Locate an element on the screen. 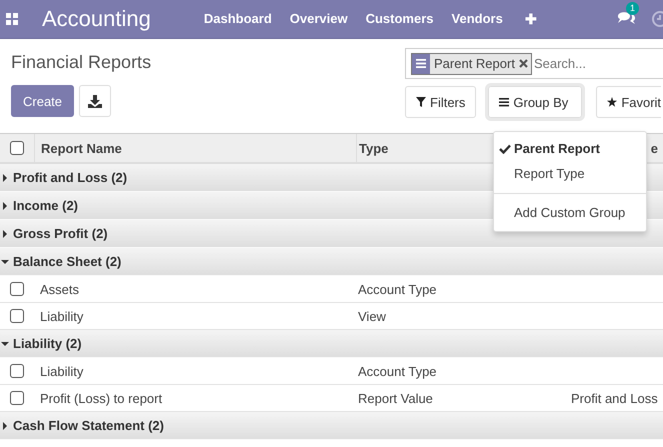  group-row: Cash Flow Statement (2) is located at coordinates (331, 426).